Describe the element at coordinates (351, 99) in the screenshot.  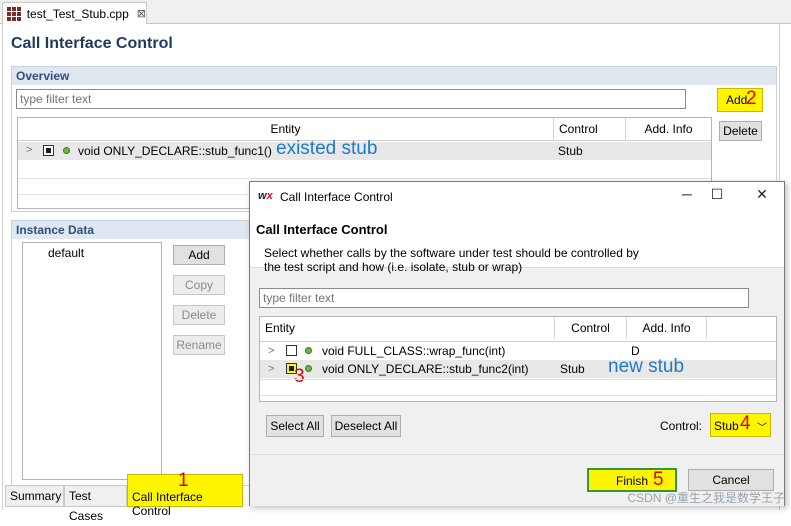
I see `overview-filter-input` at that location.